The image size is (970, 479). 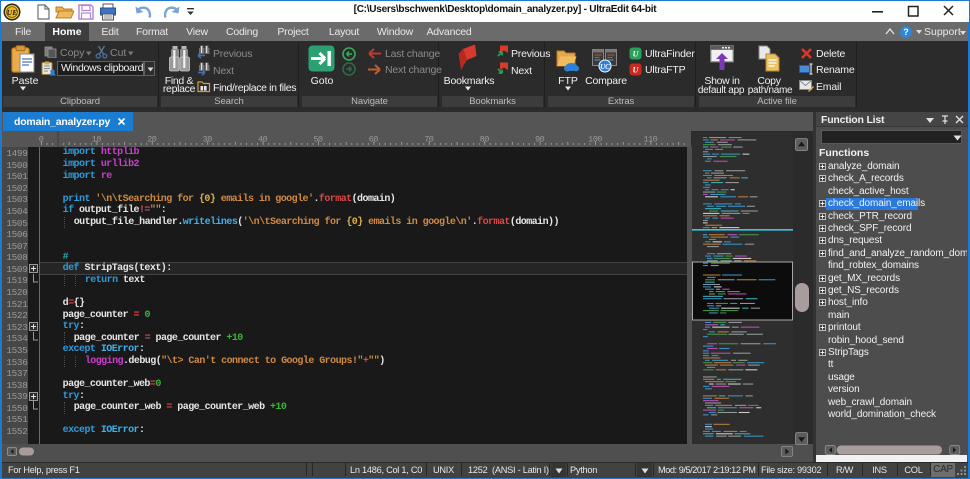 I want to click on svg-text: 70, so click(x=429, y=140).